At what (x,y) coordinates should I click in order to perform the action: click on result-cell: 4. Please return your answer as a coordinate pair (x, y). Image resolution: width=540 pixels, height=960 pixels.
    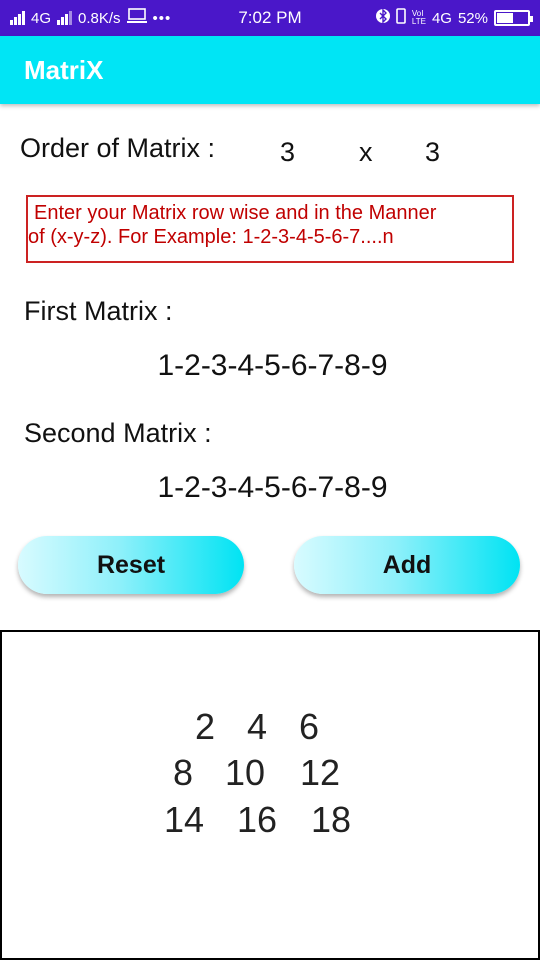
    Looking at the image, I should click on (257, 726).